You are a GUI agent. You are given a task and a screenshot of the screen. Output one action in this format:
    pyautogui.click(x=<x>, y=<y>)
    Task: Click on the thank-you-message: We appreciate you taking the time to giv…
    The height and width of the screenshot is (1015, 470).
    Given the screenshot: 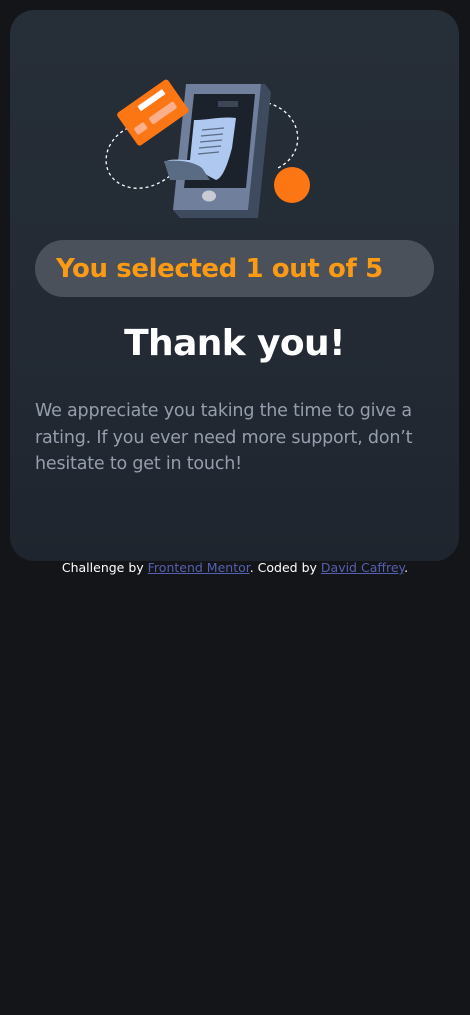 What is the action you would take?
    pyautogui.click(x=224, y=437)
    